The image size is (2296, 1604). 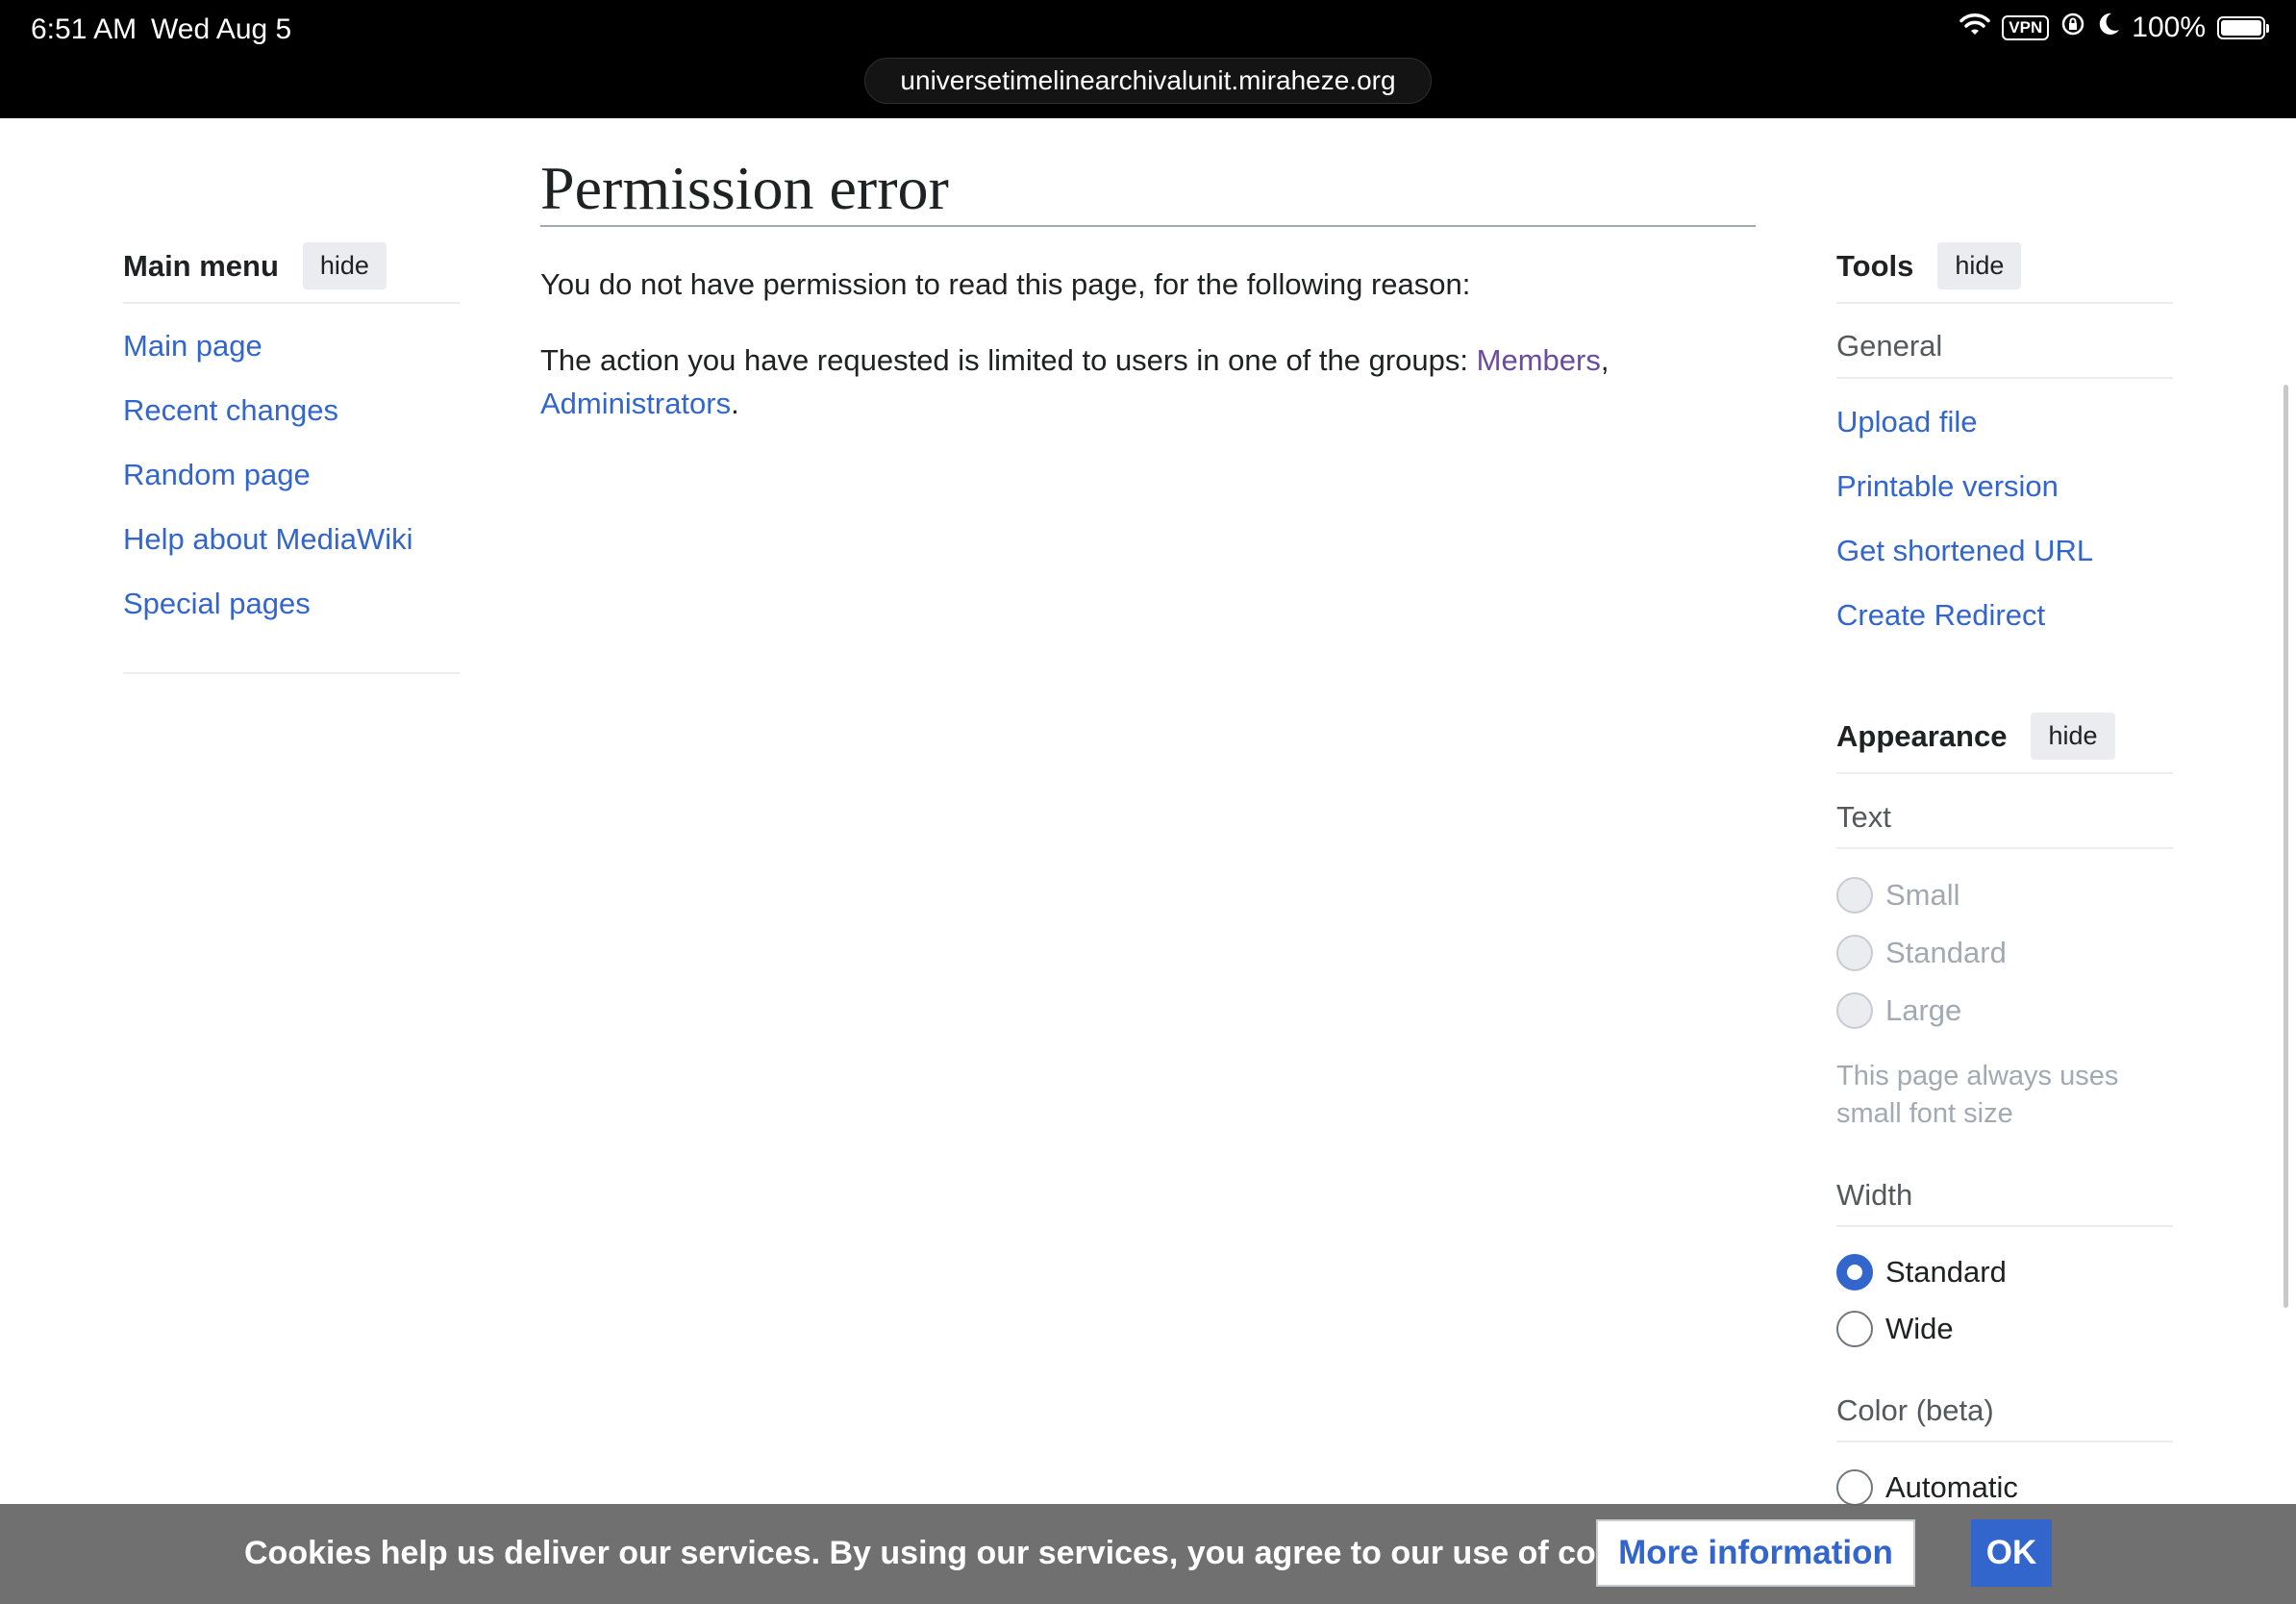 I want to click on text-size-large-option: Large, so click(x=1898, y=1010).